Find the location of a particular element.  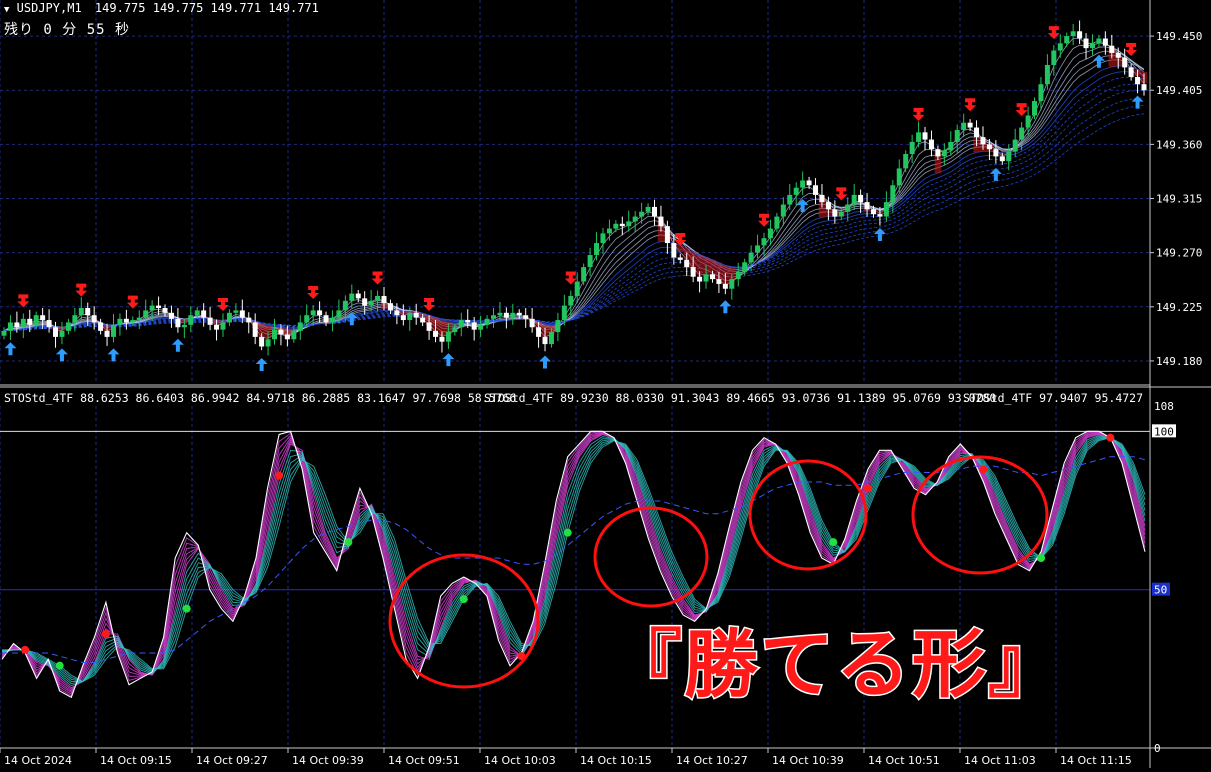

sto-tick-label: 50 is located at coordinates (1160, 590).